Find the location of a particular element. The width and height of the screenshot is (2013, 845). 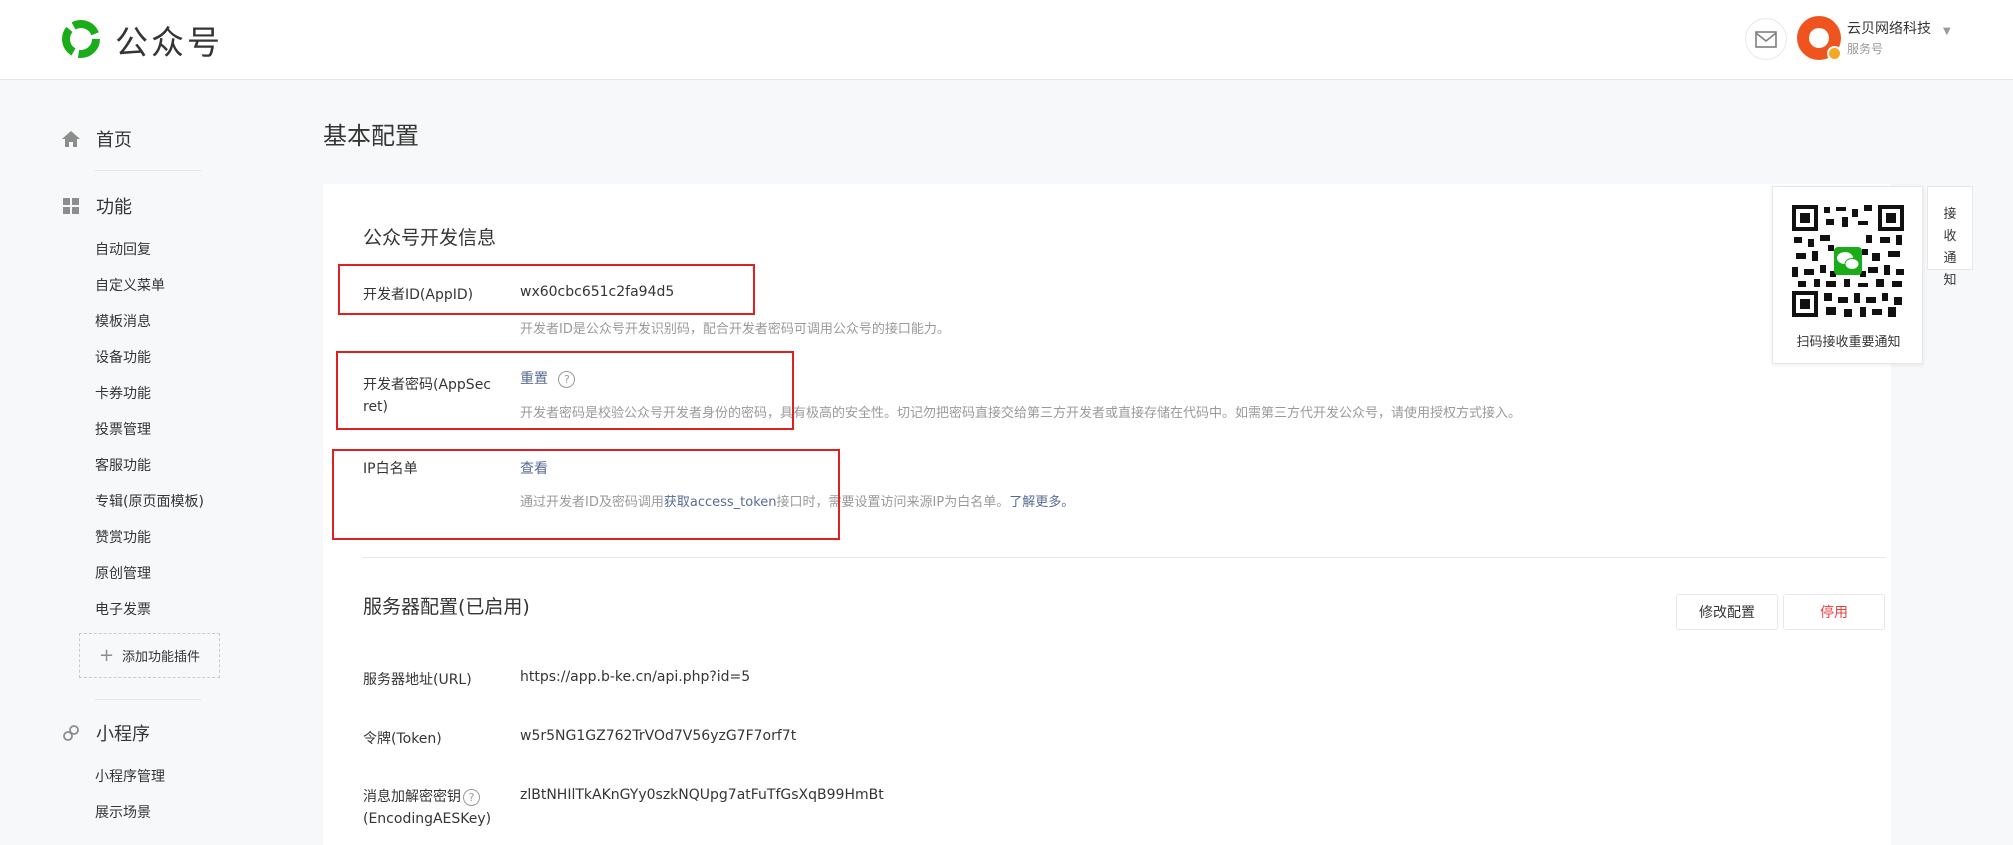

sidebar-item-template-message: 模板消息 is located at coordinates (123, 321).